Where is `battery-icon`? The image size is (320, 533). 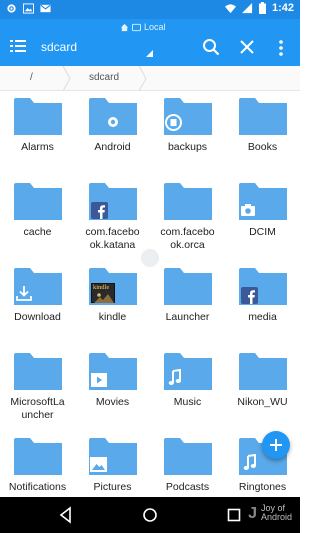 battery-icon is located at coordinates (262, 8).